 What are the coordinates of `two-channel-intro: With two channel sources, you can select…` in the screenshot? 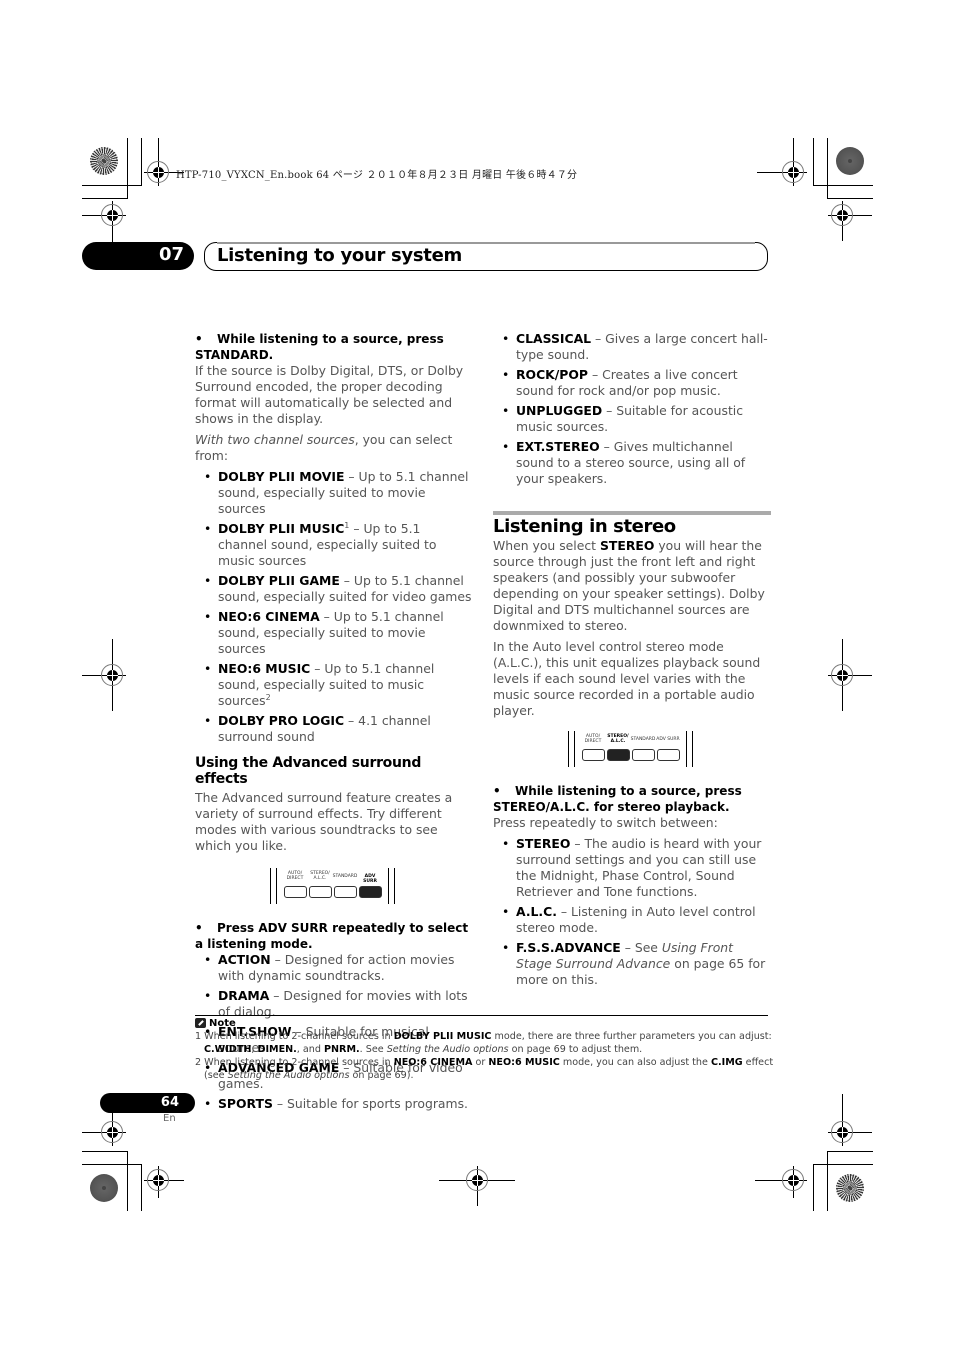 It's located at (324, 447).